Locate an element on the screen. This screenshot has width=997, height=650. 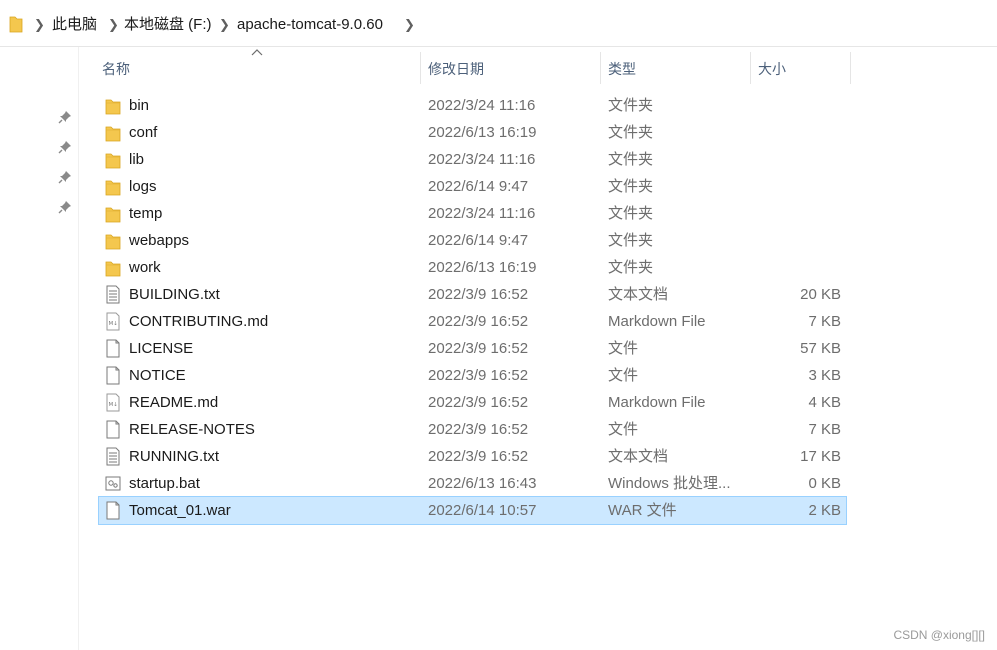
file-size: 4 KB is located at coordinates (824, 402).